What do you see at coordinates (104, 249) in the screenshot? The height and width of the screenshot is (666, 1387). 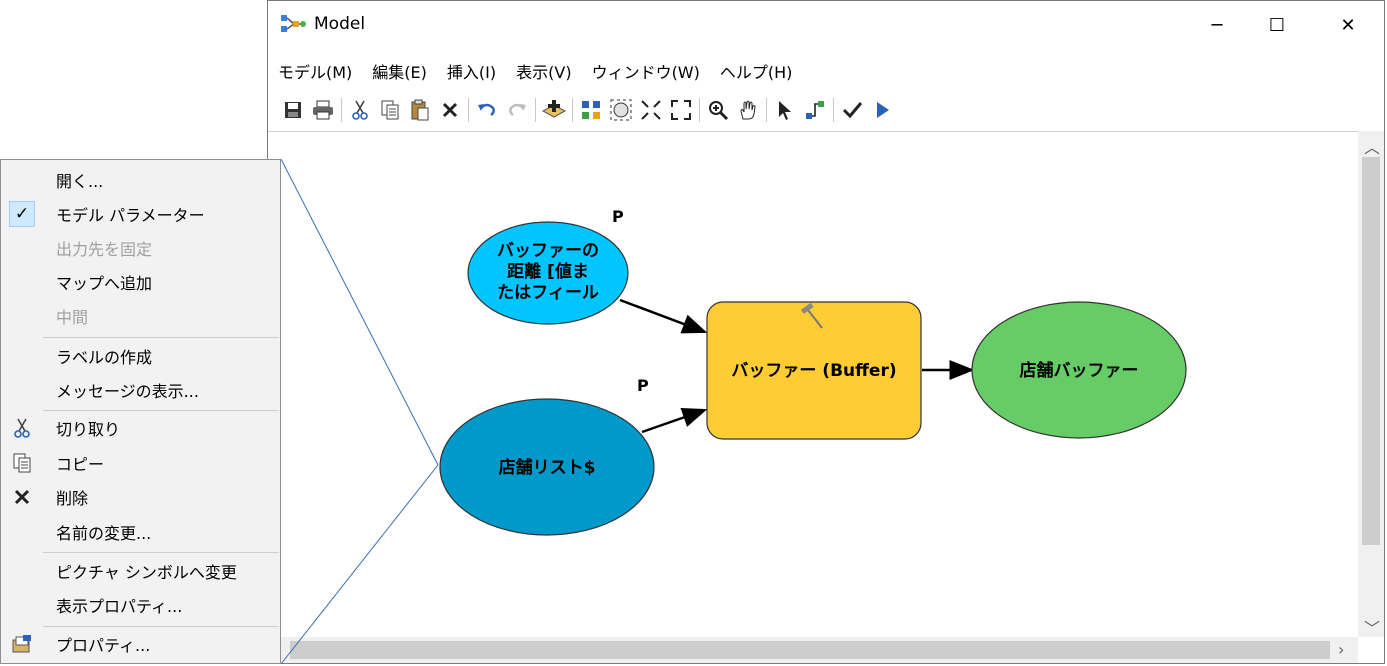 I see `menu-fix-output-label: 出力先を固定` at bounding box center [104, 249].